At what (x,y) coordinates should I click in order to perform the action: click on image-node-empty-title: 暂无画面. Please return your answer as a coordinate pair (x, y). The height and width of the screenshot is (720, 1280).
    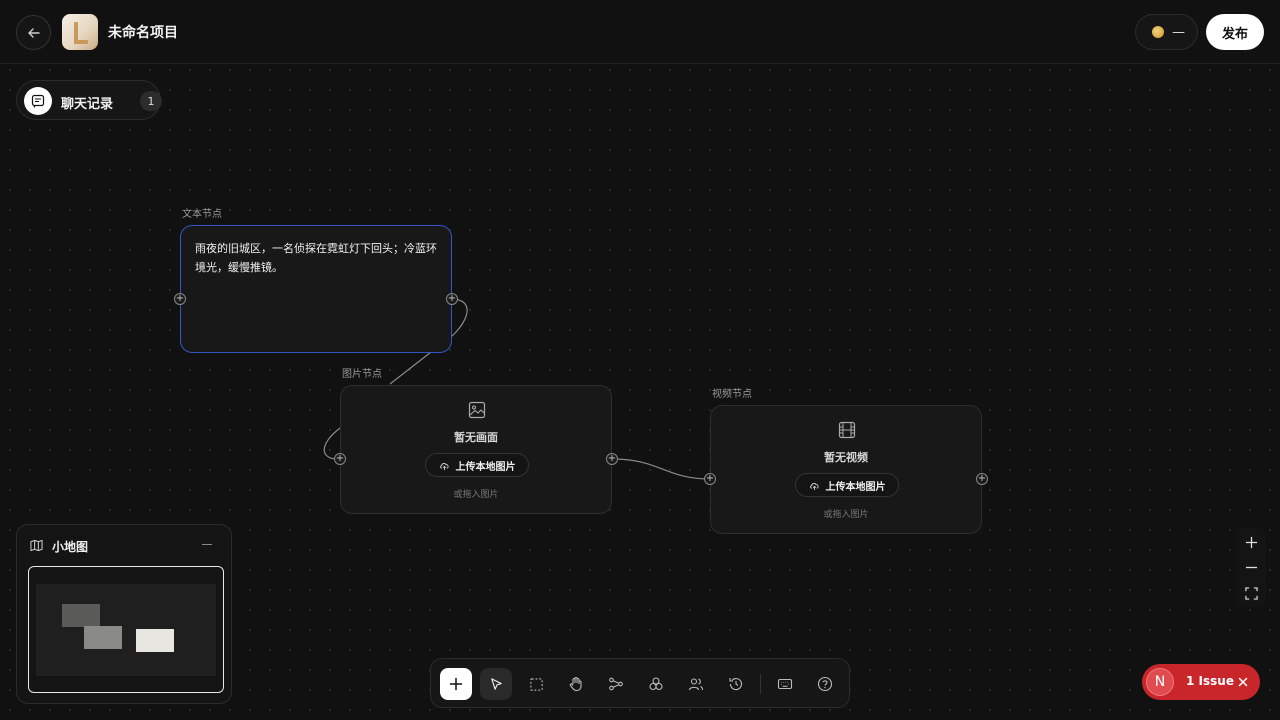
    Looking at the image, I should click on (476, 437).